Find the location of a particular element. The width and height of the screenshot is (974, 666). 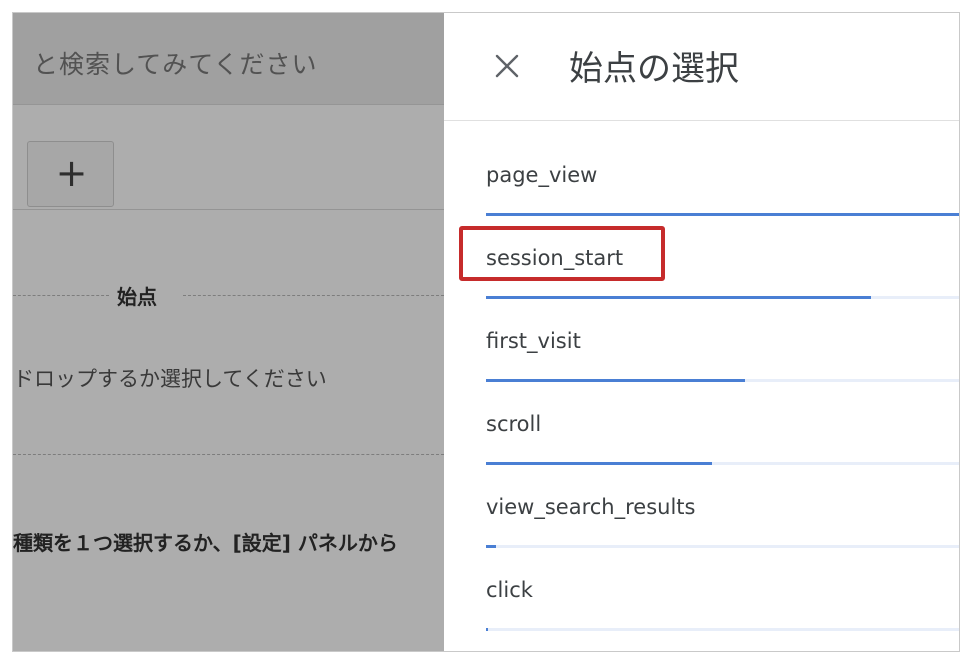

event-name: view_search_results is located at coordinates (591, 507).